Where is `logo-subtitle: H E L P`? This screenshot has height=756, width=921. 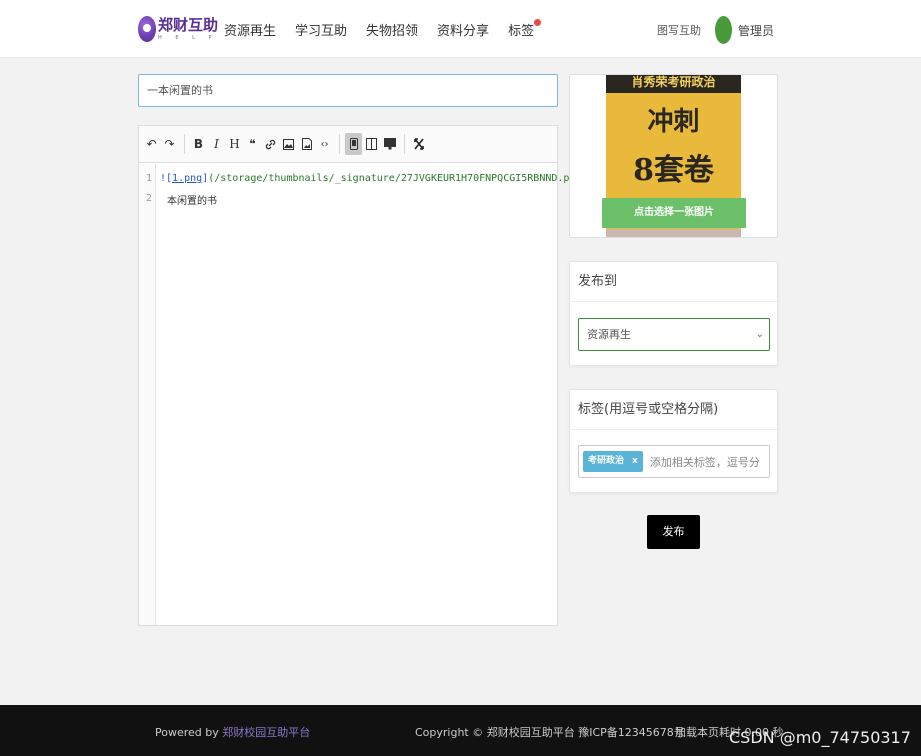 logo-subtitle: H E L P is located at coordinates (188, 38).